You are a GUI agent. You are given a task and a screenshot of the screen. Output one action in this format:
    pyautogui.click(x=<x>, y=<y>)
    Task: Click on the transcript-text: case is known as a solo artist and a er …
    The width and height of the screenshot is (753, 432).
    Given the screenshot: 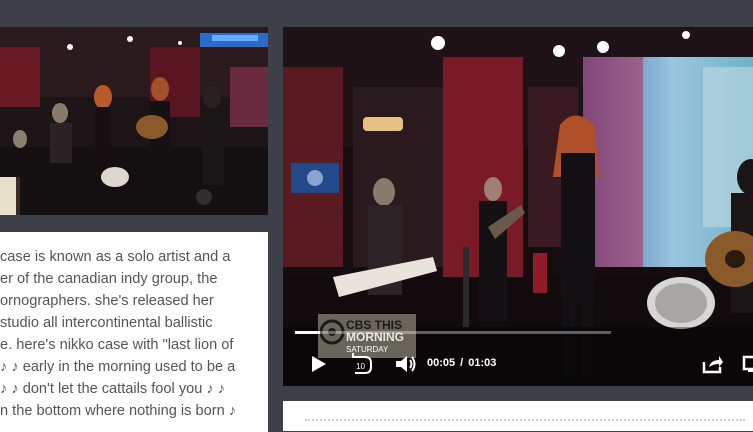 What is the action you would take?
    pyautogui.click(x=134, y=334)
    